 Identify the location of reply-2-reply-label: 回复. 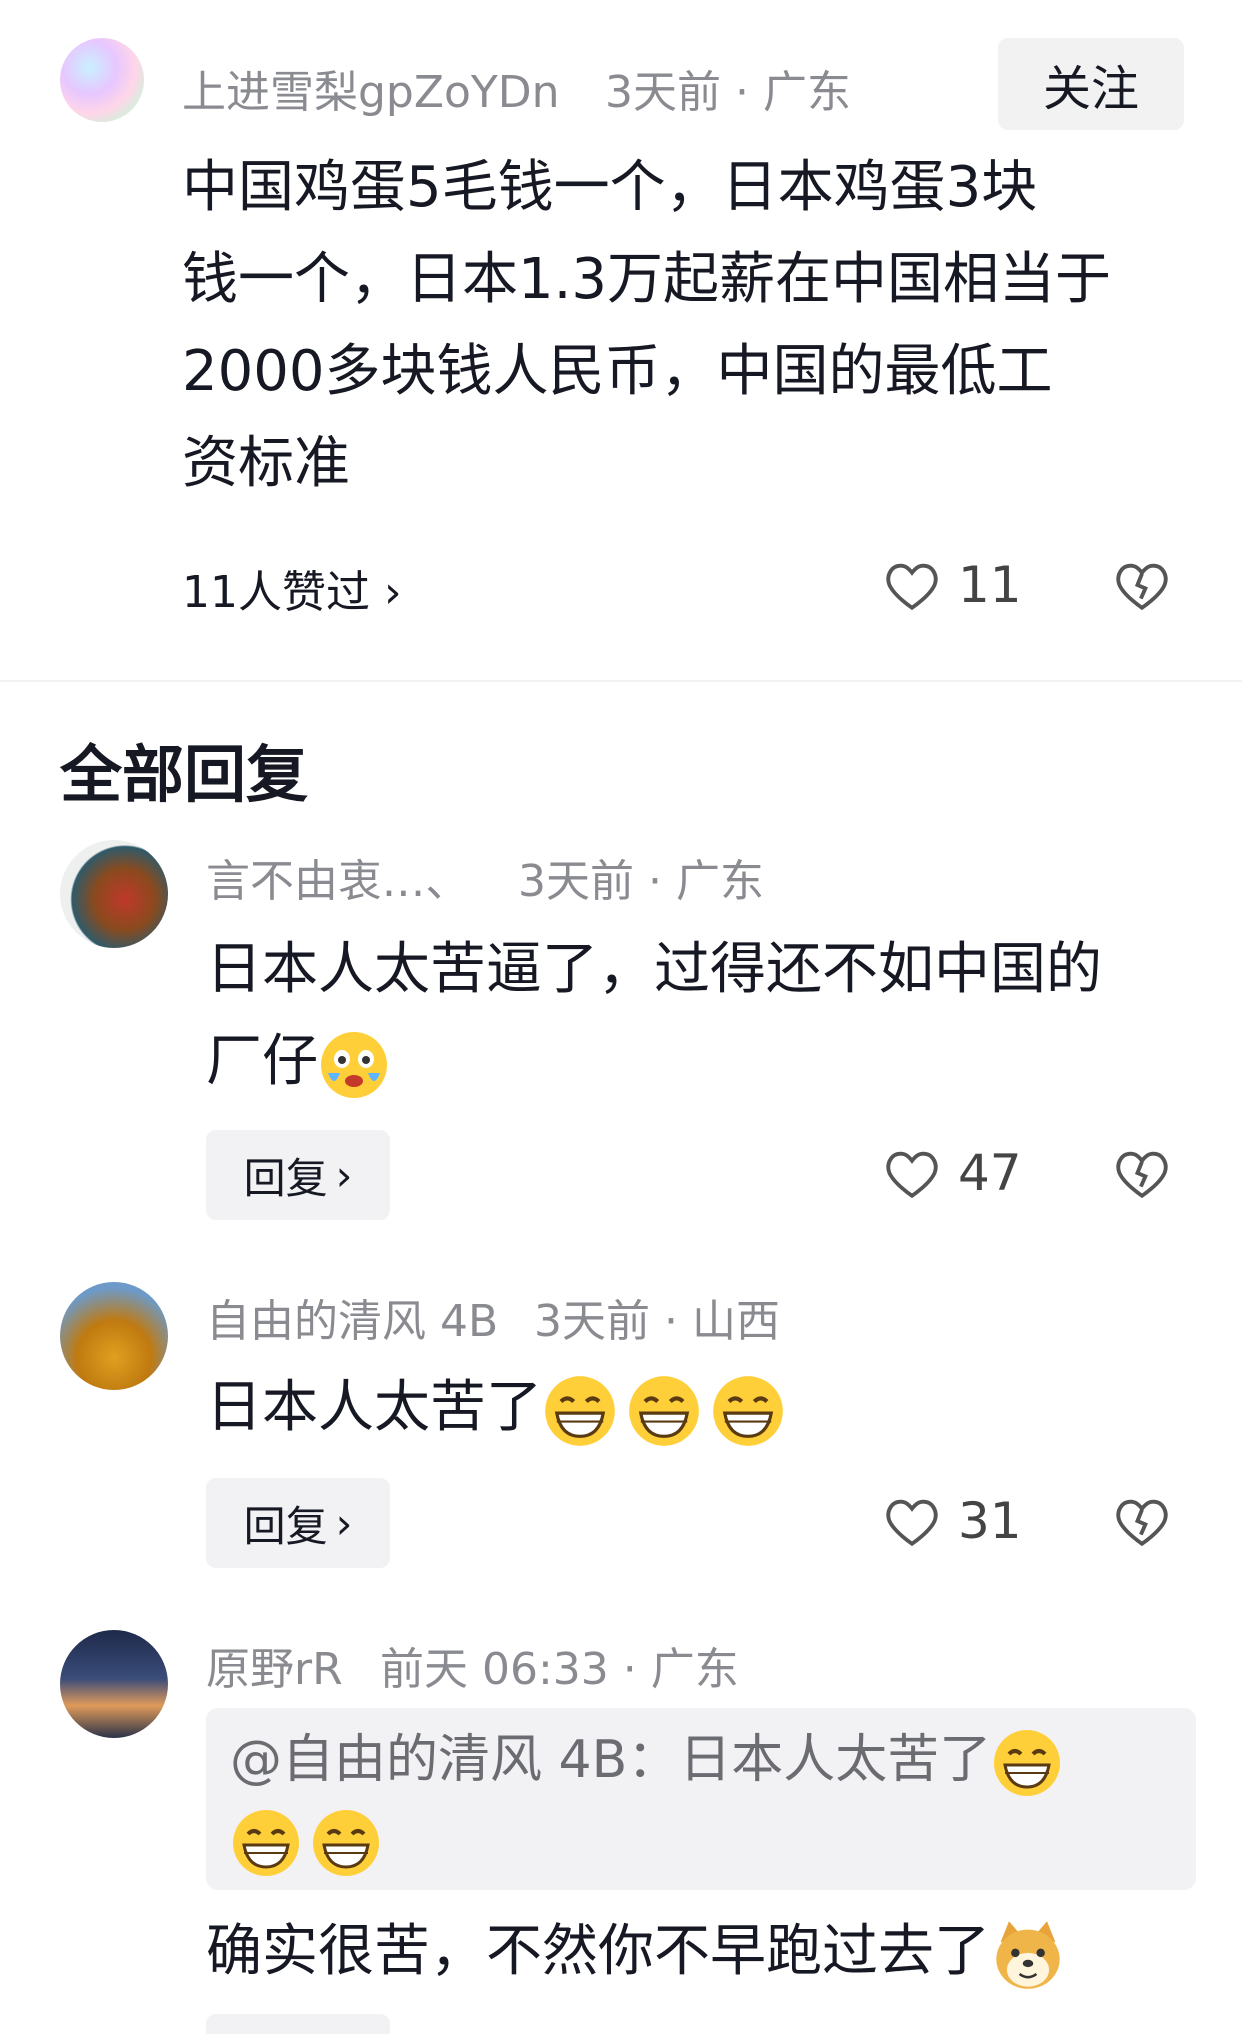
(285, 1526).